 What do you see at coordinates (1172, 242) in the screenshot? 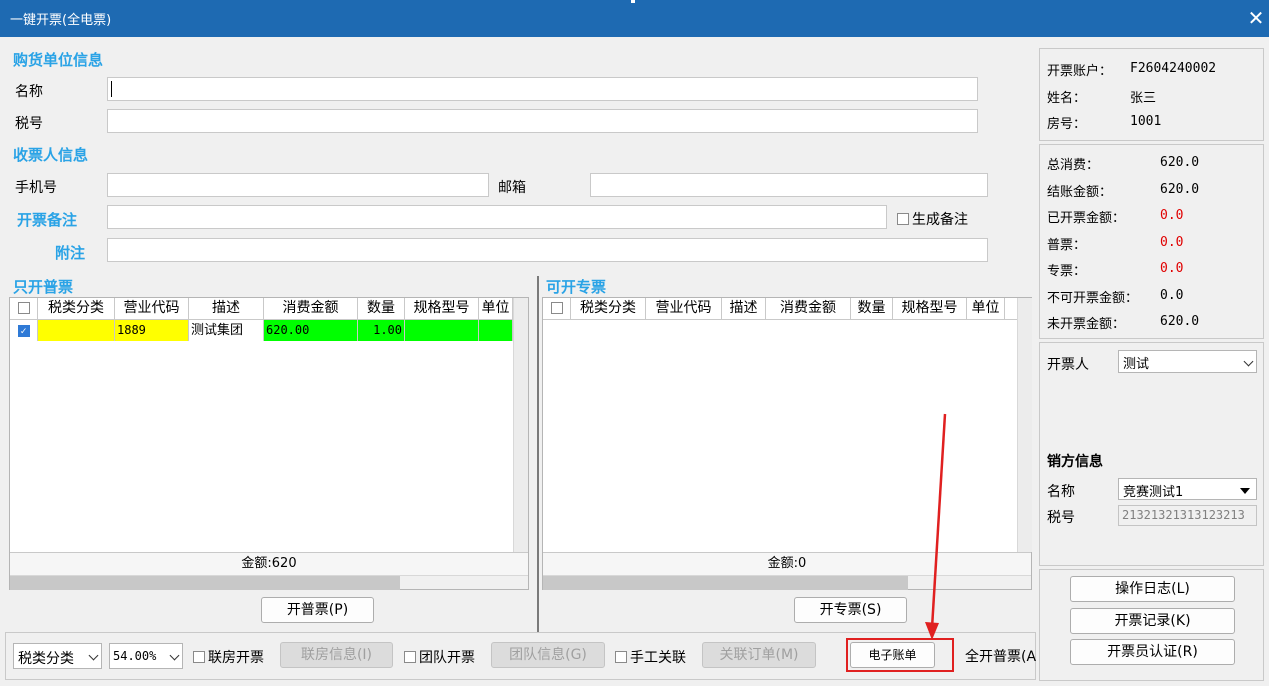
I see `normal-value: 0.0` at bounding box center [1172, 242].